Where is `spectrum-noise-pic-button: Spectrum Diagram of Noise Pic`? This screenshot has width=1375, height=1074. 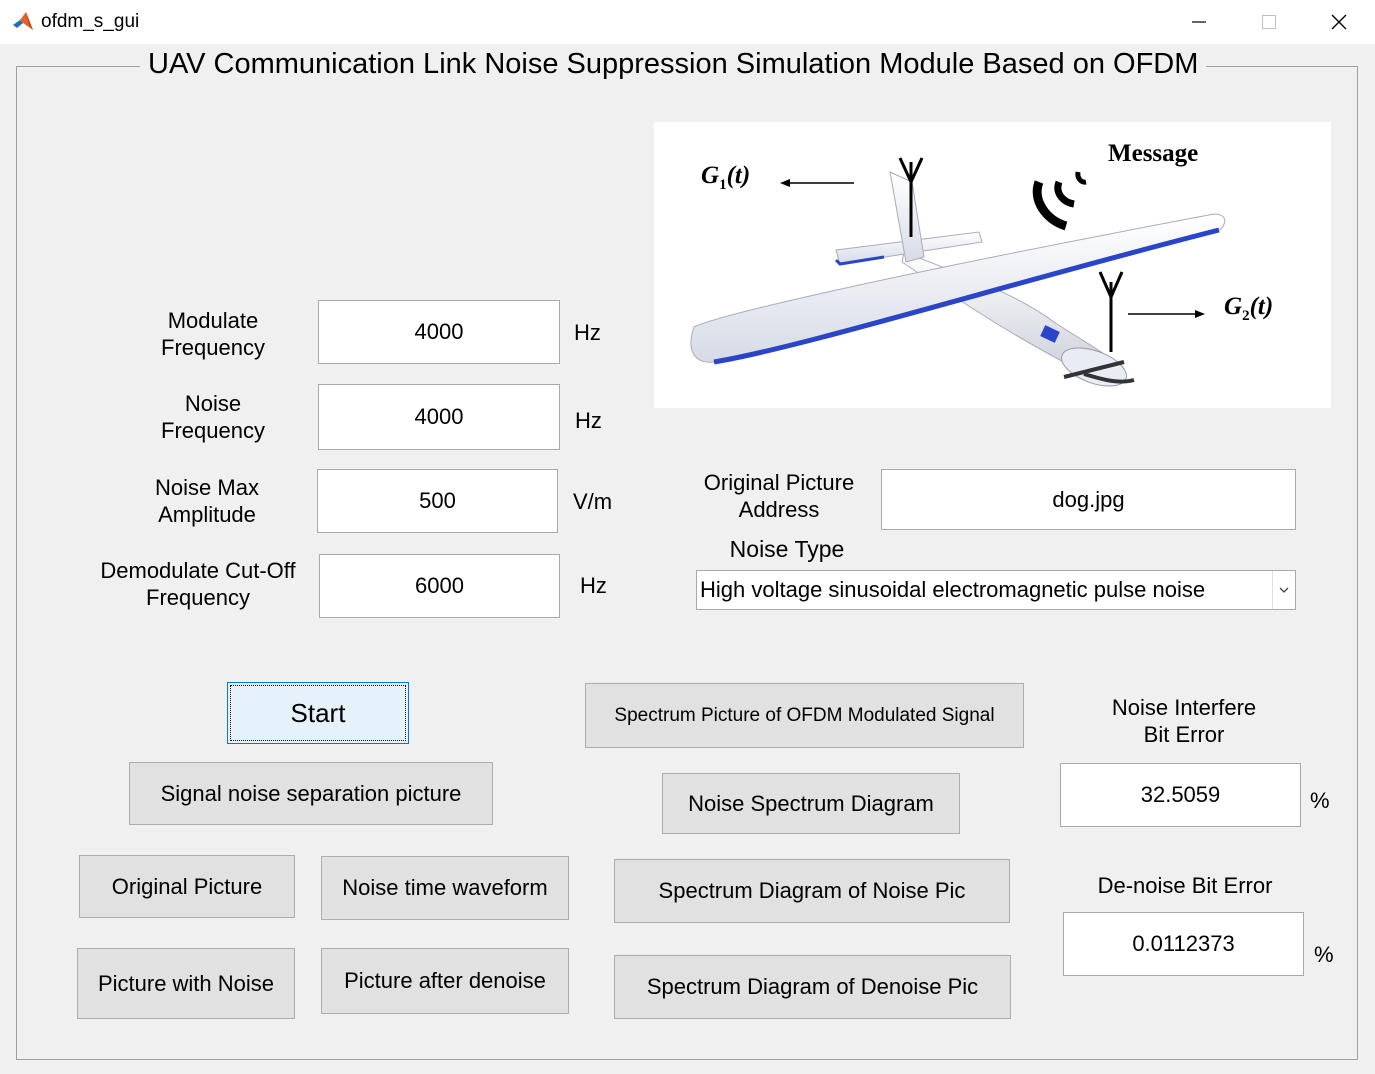 spectrum-noise-pic-button: Spectrum Diagram of Noise Pic is located at coordinates (812, 891).